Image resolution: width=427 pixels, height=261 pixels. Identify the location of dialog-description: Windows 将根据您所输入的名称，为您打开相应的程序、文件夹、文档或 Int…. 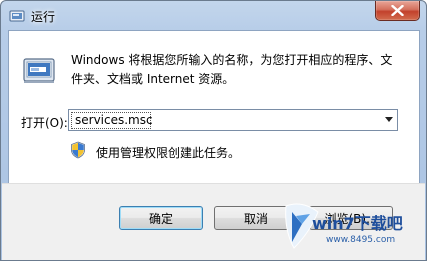
(232, 69).